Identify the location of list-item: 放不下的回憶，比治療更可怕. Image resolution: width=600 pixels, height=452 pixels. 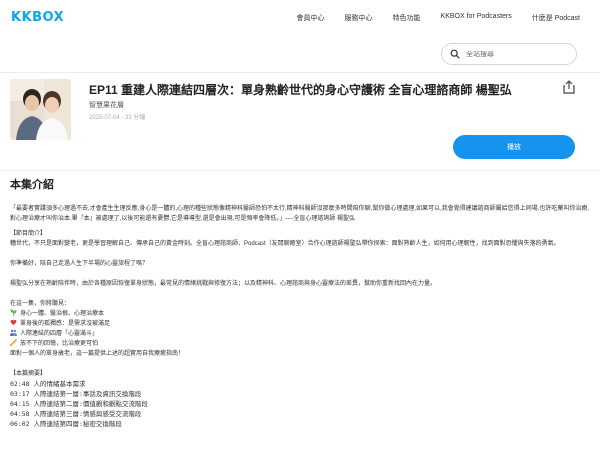
(301, 344).